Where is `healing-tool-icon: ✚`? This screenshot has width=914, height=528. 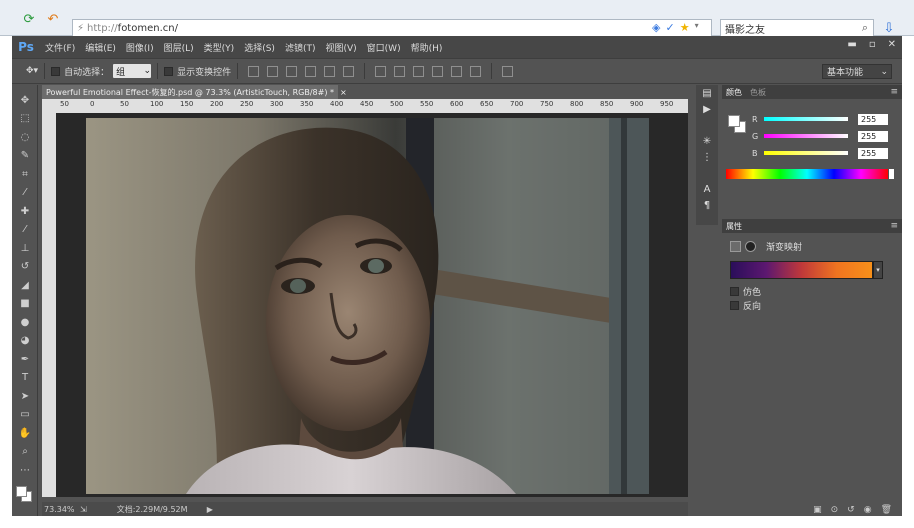 healing-tool-icon: ✚ is located at coordinates (25, 211).